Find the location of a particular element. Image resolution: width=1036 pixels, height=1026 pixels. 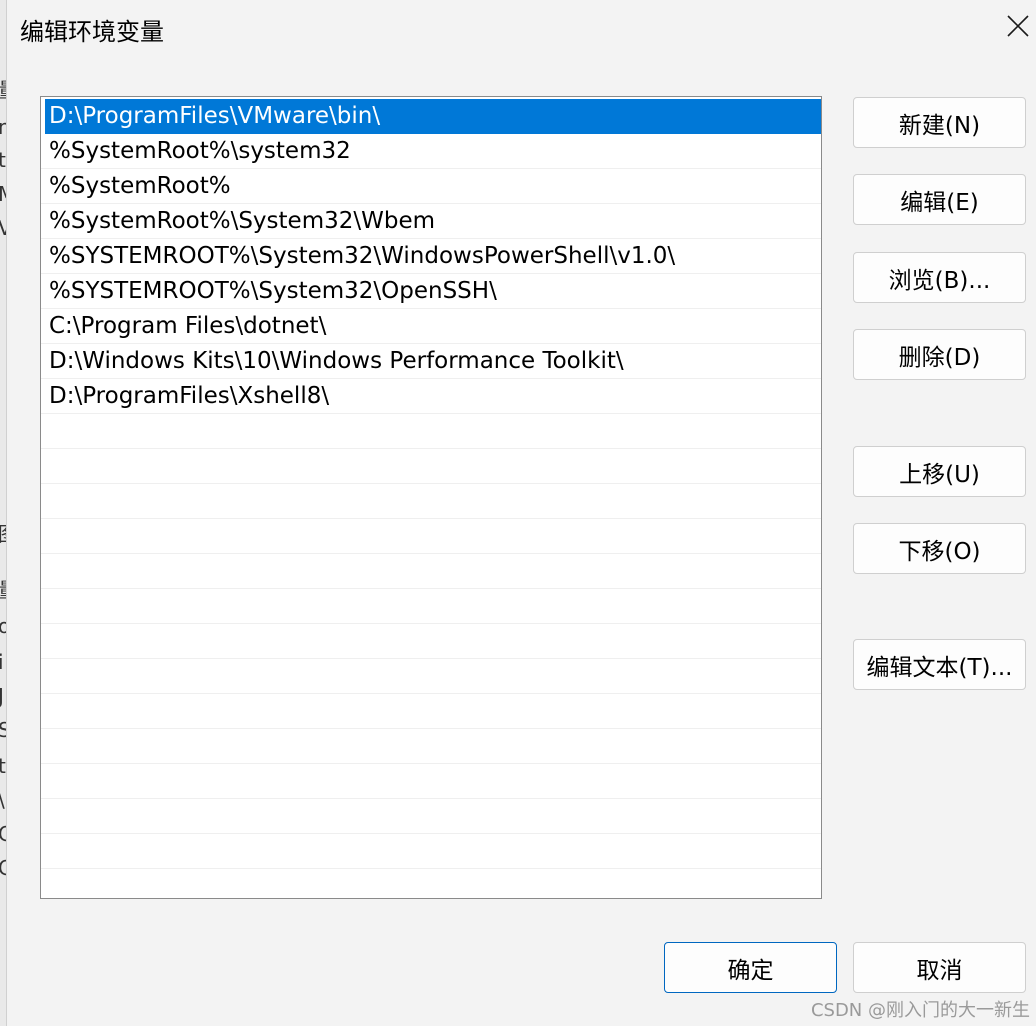

move-up-button: 上移(U) is located at coordinates (939, 471).